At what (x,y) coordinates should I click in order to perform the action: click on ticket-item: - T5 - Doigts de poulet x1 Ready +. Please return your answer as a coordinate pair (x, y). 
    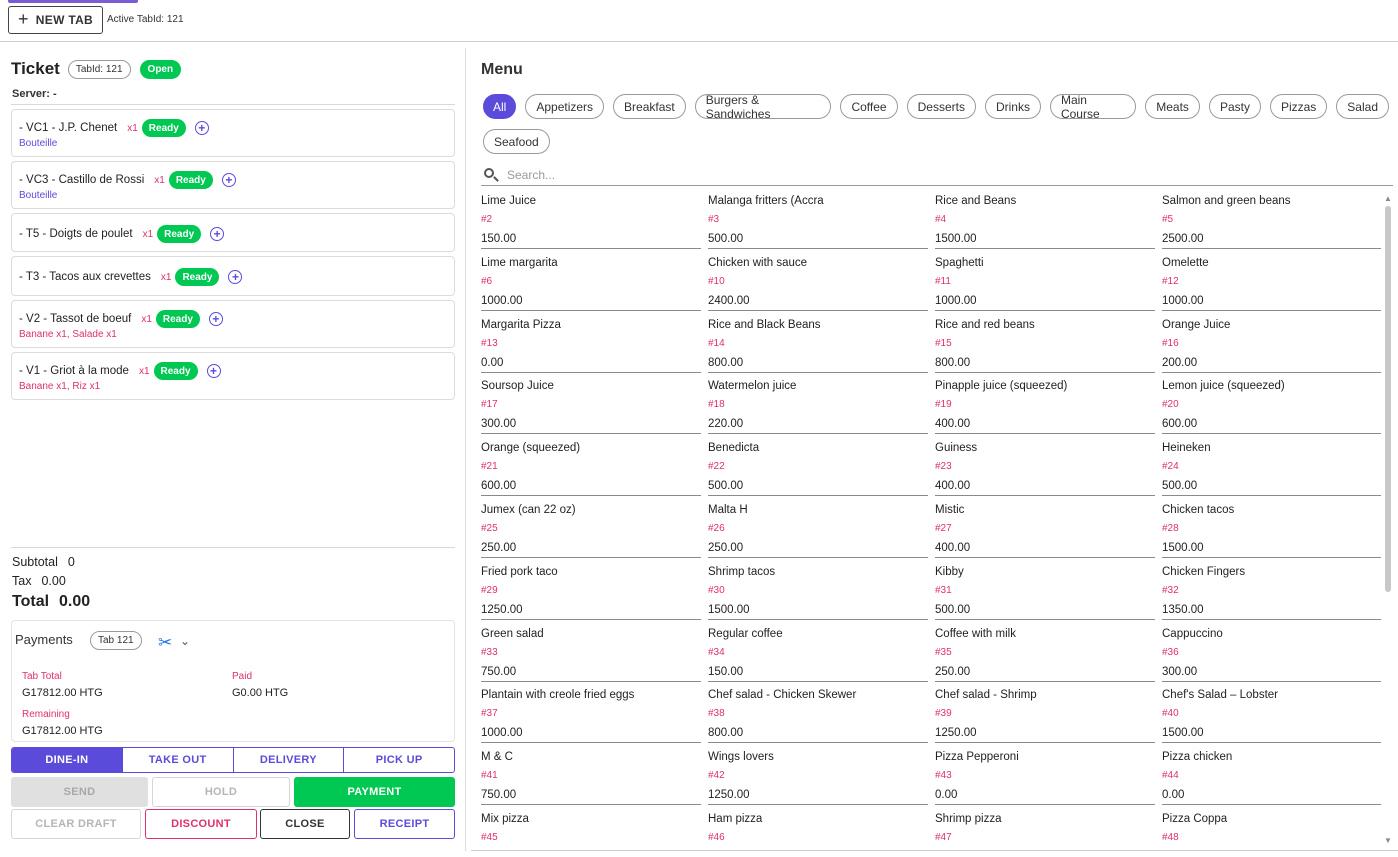
    Looking at the image, I should click on (233, 232).